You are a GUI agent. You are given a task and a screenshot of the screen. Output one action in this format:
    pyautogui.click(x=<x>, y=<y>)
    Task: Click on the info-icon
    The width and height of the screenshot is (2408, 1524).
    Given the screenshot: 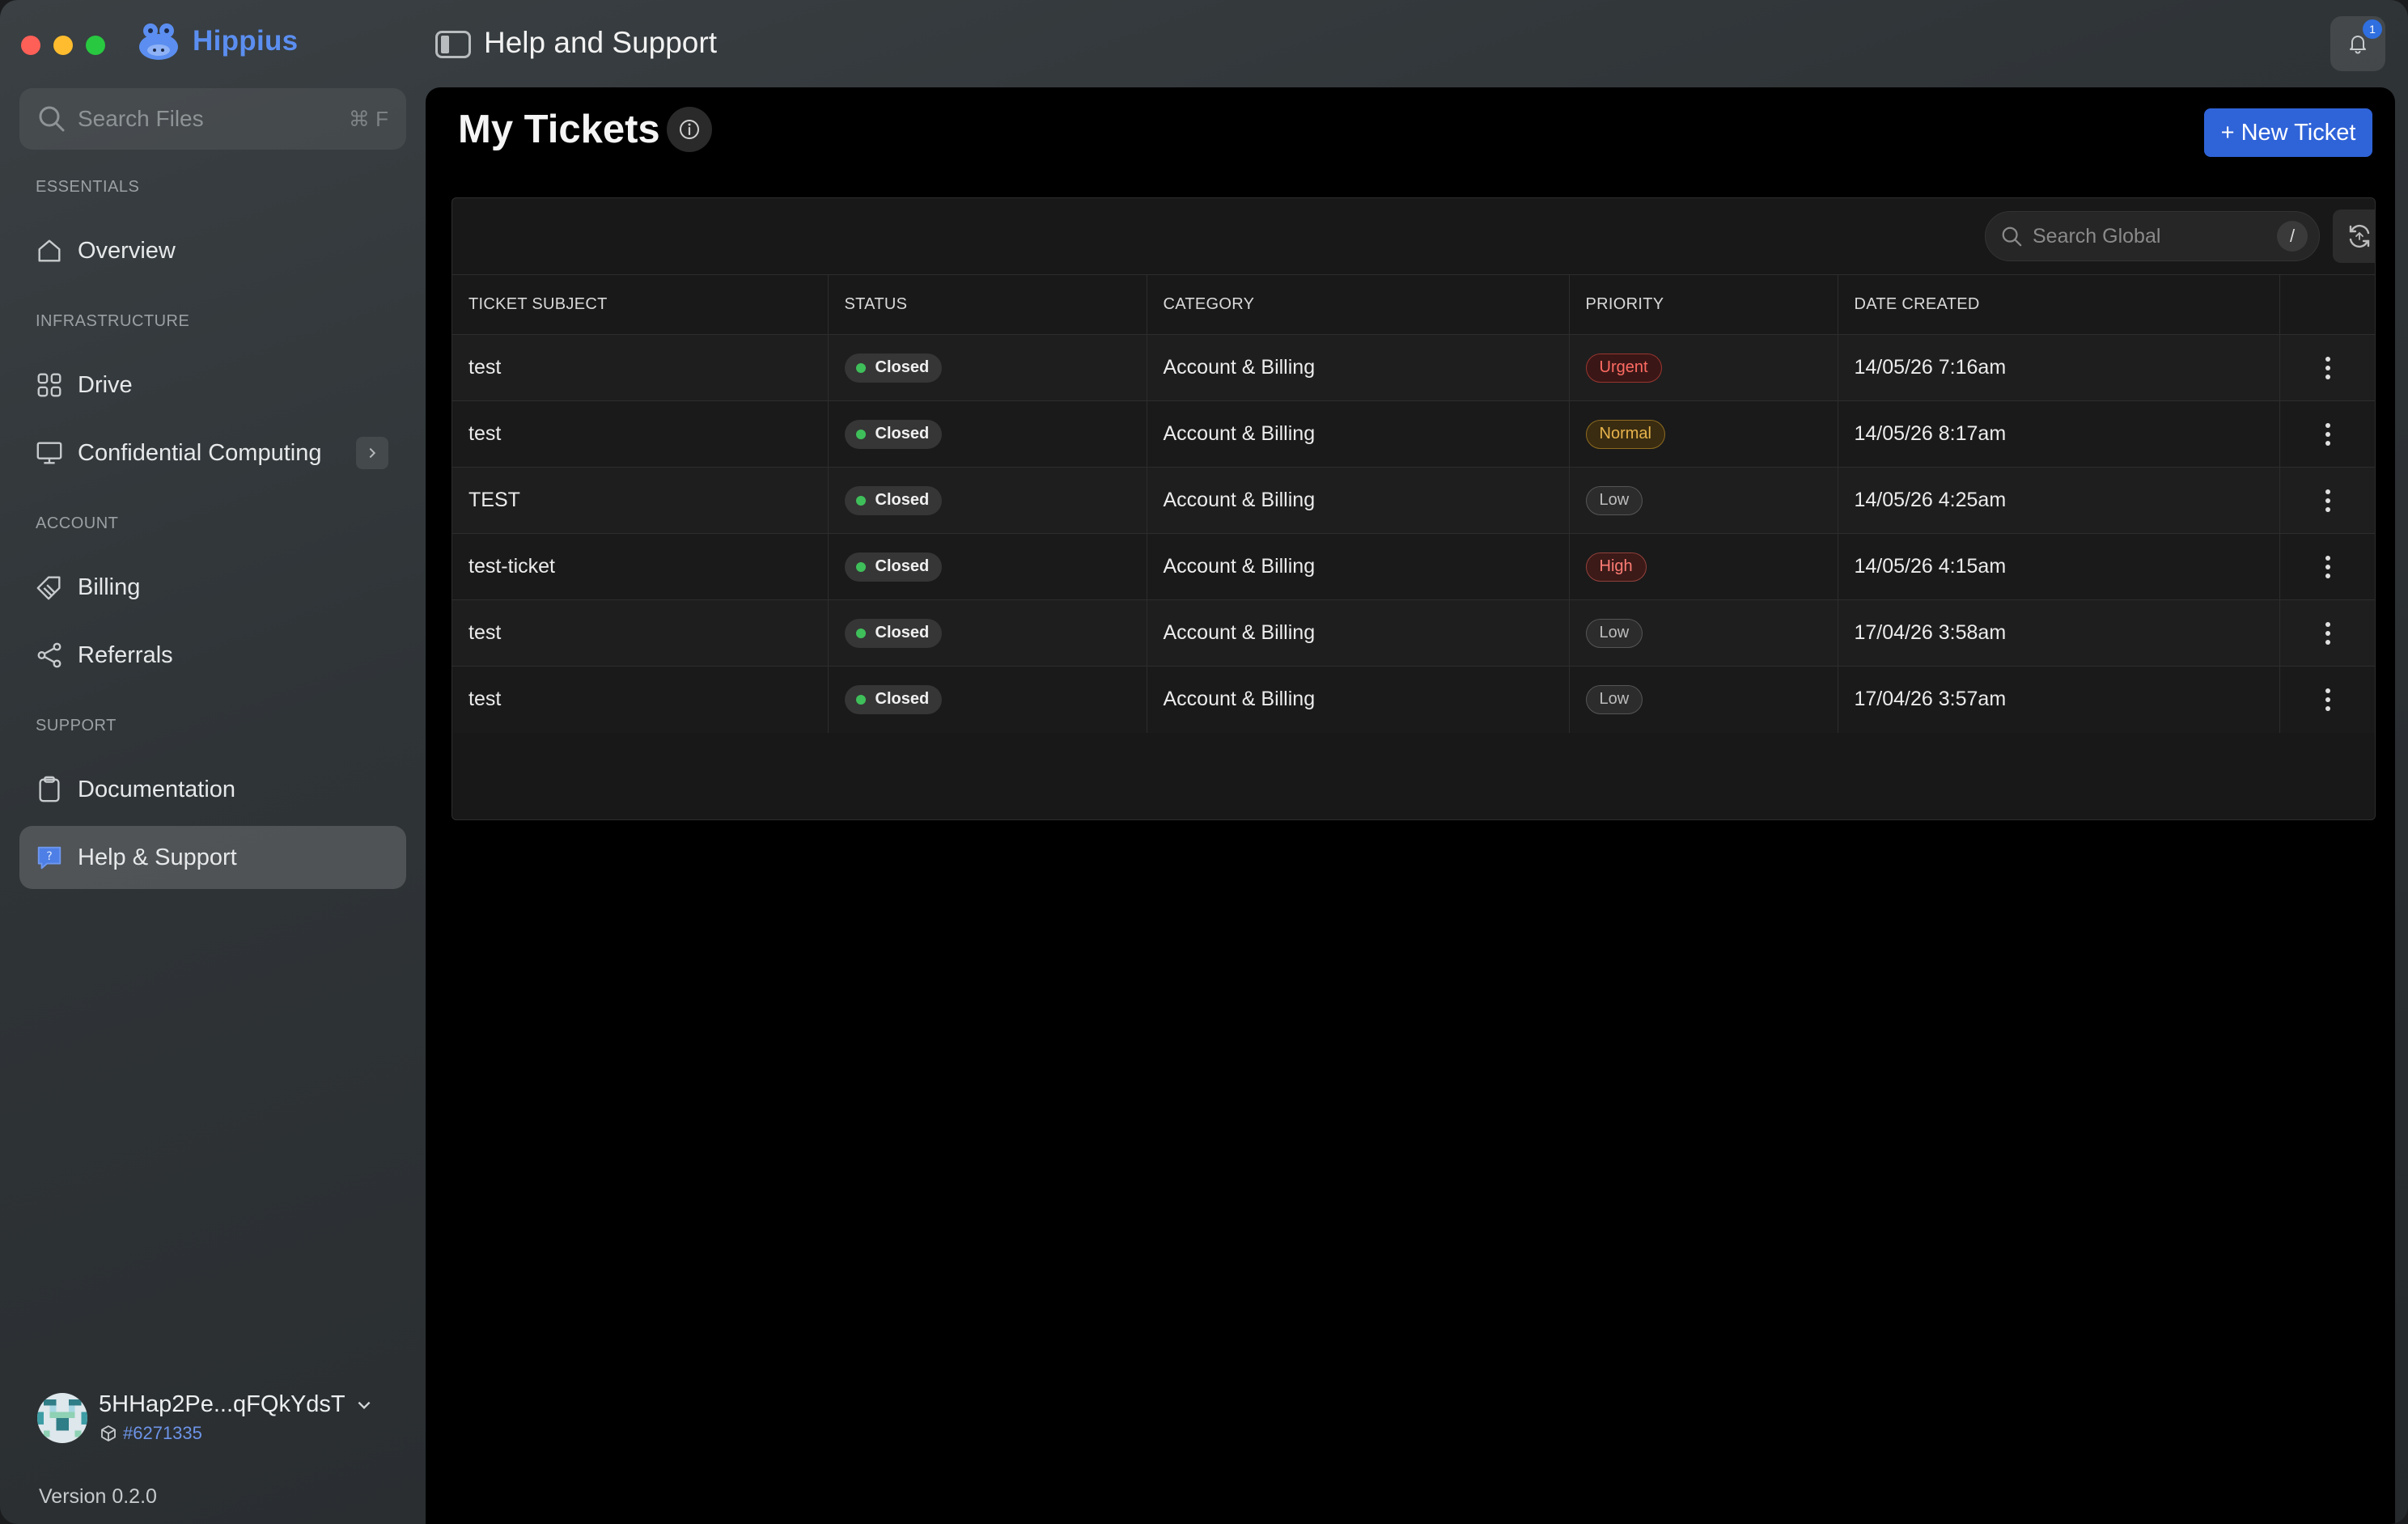 What is the action you would take?
    pyautogui.click(x=689, y=129)
    